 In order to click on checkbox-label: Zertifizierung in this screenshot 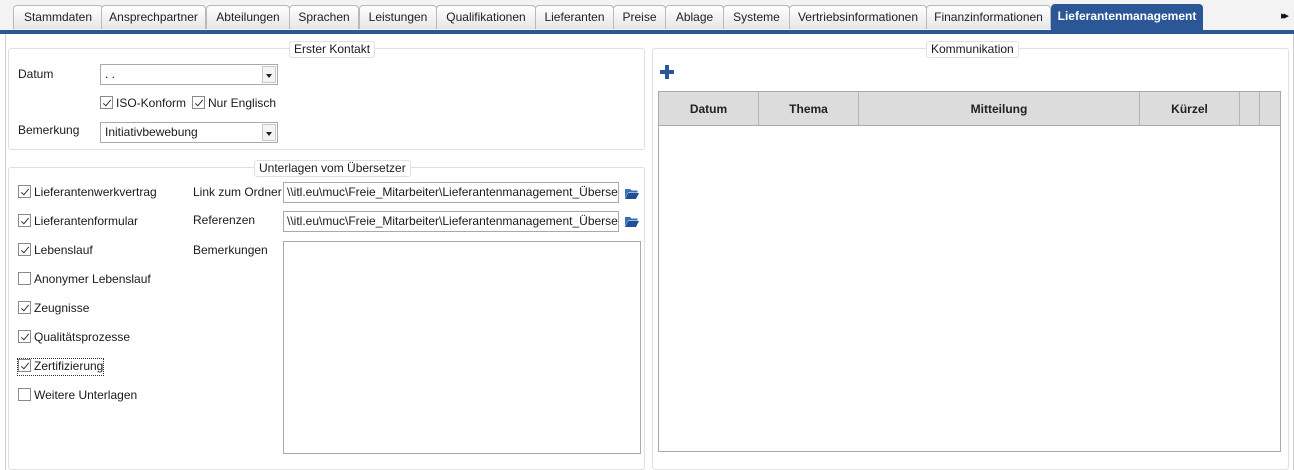, I will do `click(69, 366)`.